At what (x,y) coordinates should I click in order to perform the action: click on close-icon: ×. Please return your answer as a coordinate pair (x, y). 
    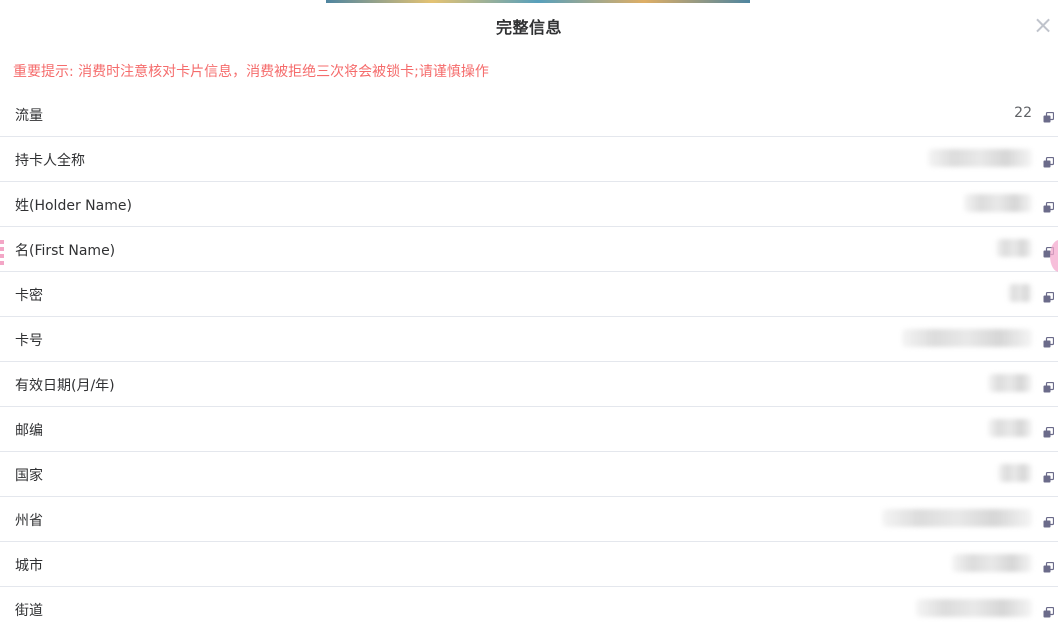
    Looking at the image, I should click on (1043, 25).